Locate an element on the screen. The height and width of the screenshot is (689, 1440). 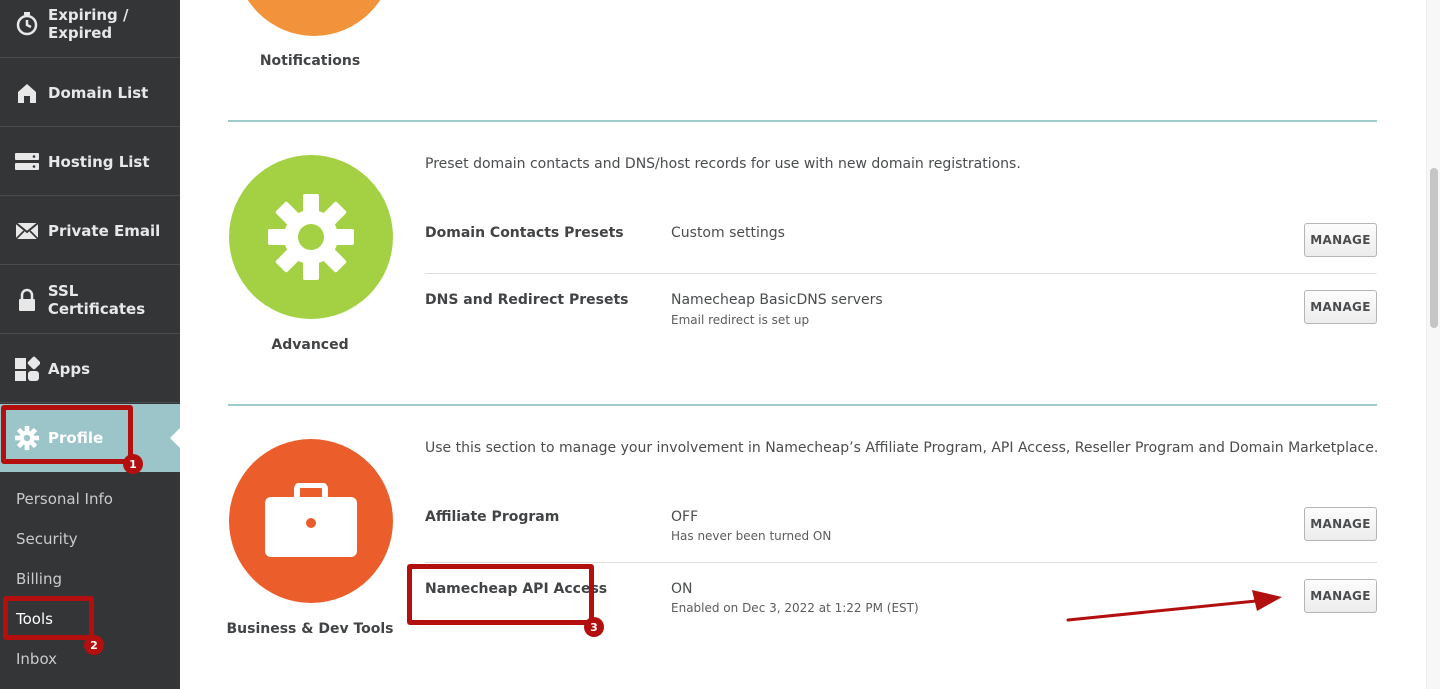
sidebar-item-label: Apps is located at coordinates (69, 368).